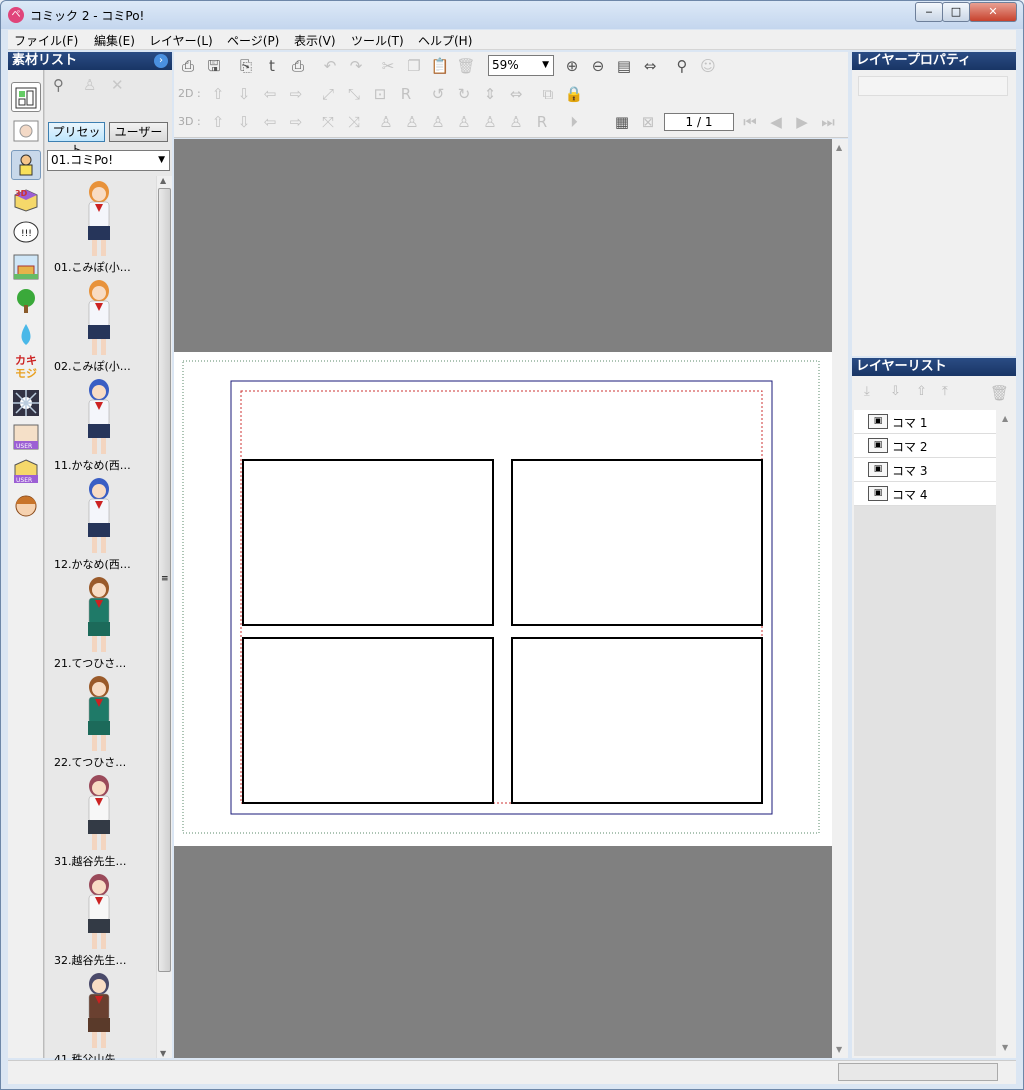  What do you see at coordinates (26, 301) in the screenshot?
I see `tree-icon` at bounding box center [26, 301].